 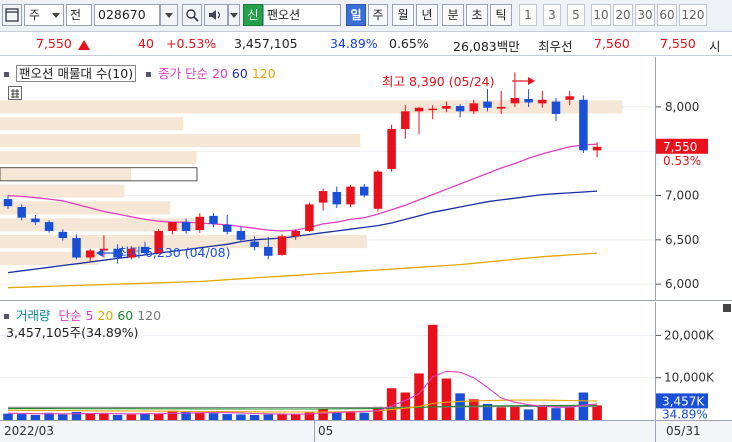 What do you see at coordinates (44, 15) in the screenshot?
I see `type-select: 주` at bounding box center [44, 15].